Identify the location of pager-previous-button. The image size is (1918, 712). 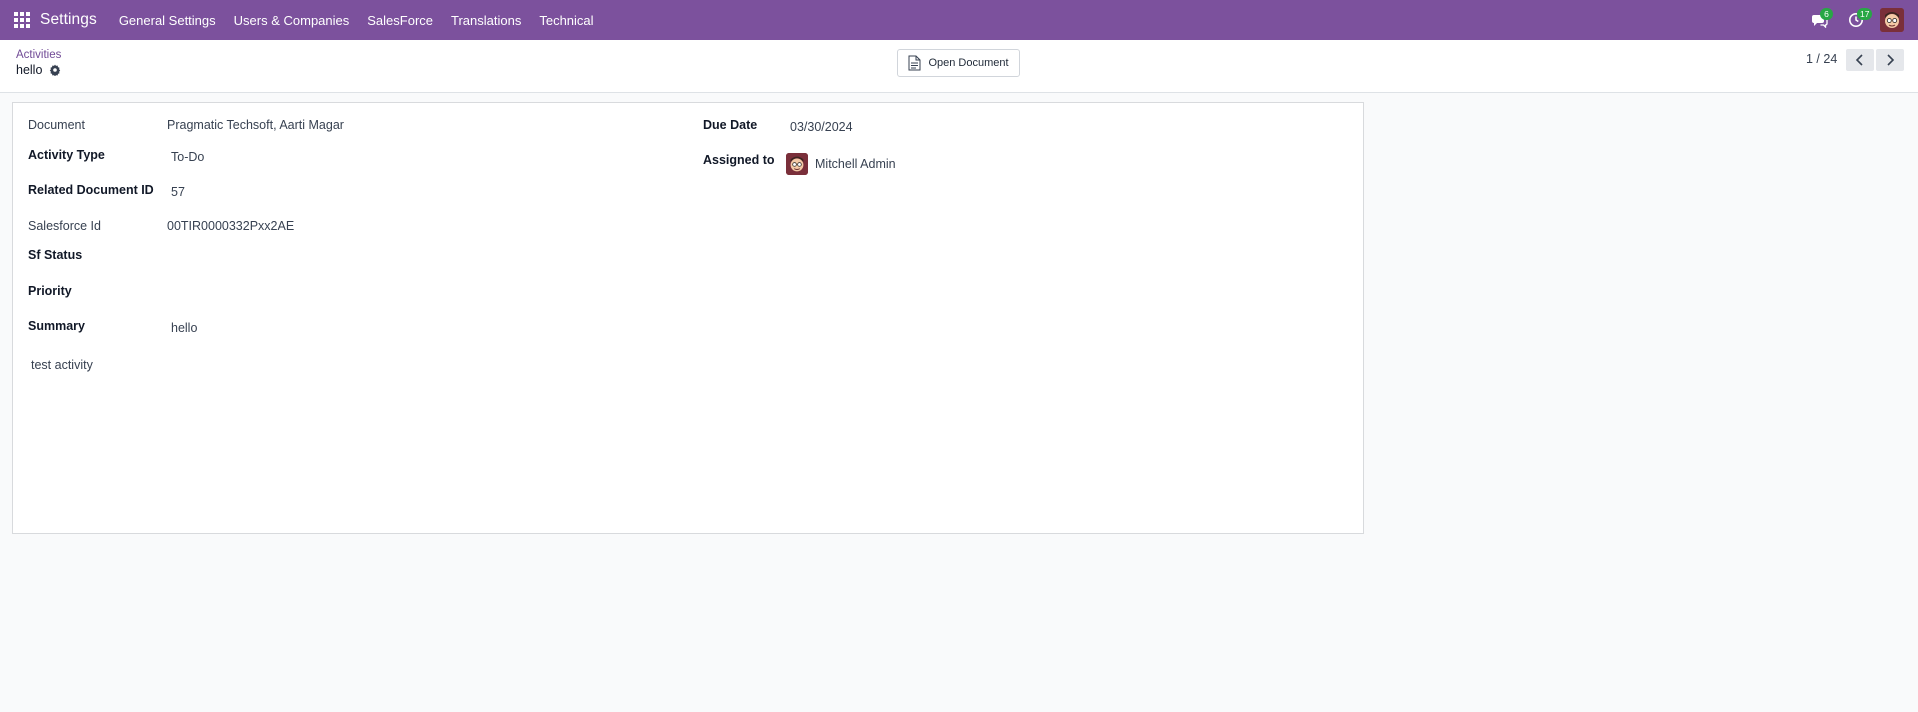
(1860, 60).